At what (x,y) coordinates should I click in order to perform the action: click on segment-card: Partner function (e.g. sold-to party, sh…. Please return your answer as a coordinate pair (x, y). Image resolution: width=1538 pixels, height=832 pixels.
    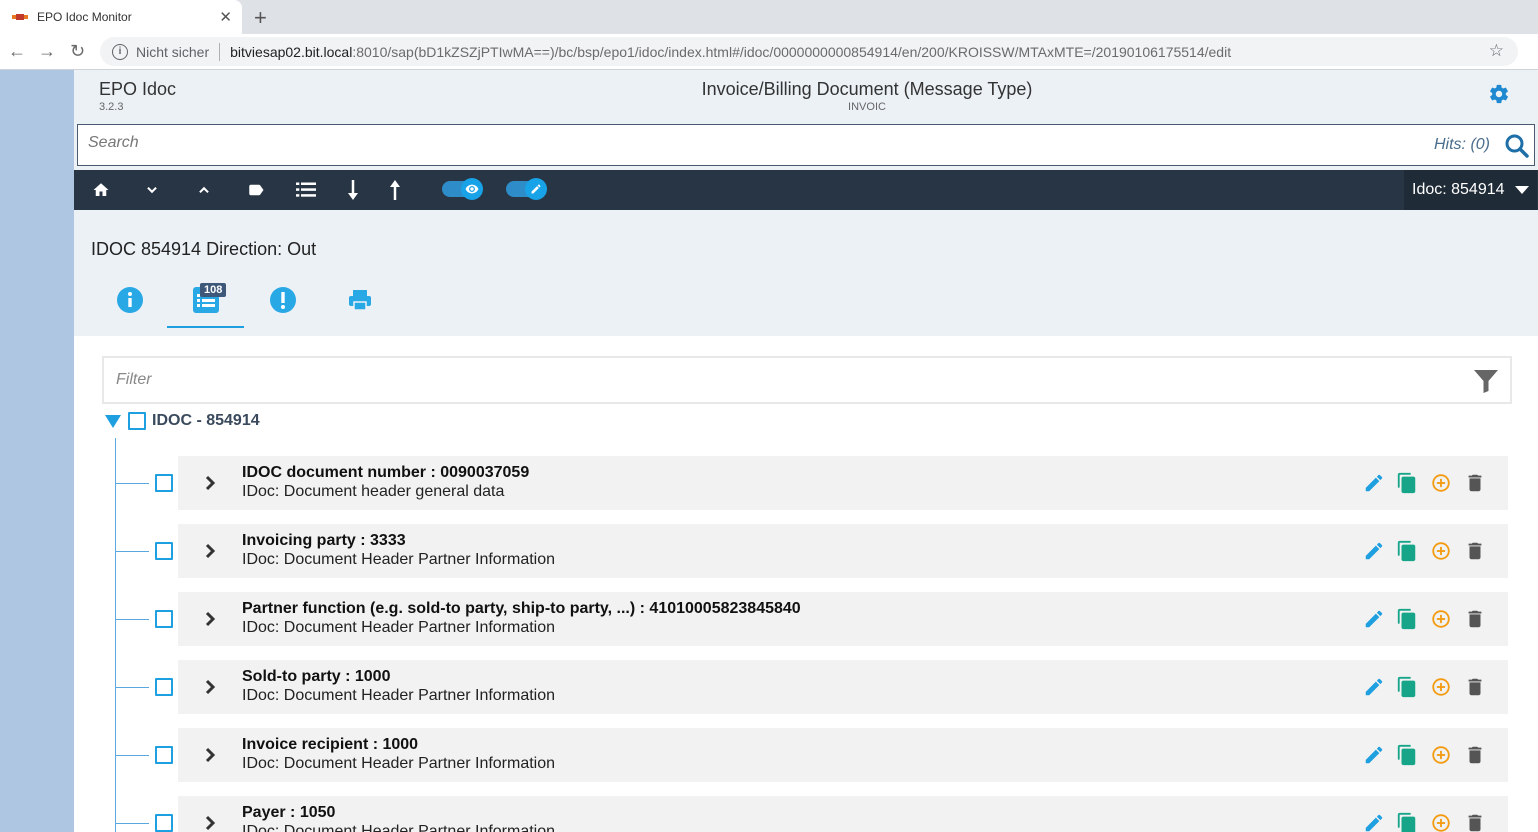
    Looking at the image, I should click on (843, 619).